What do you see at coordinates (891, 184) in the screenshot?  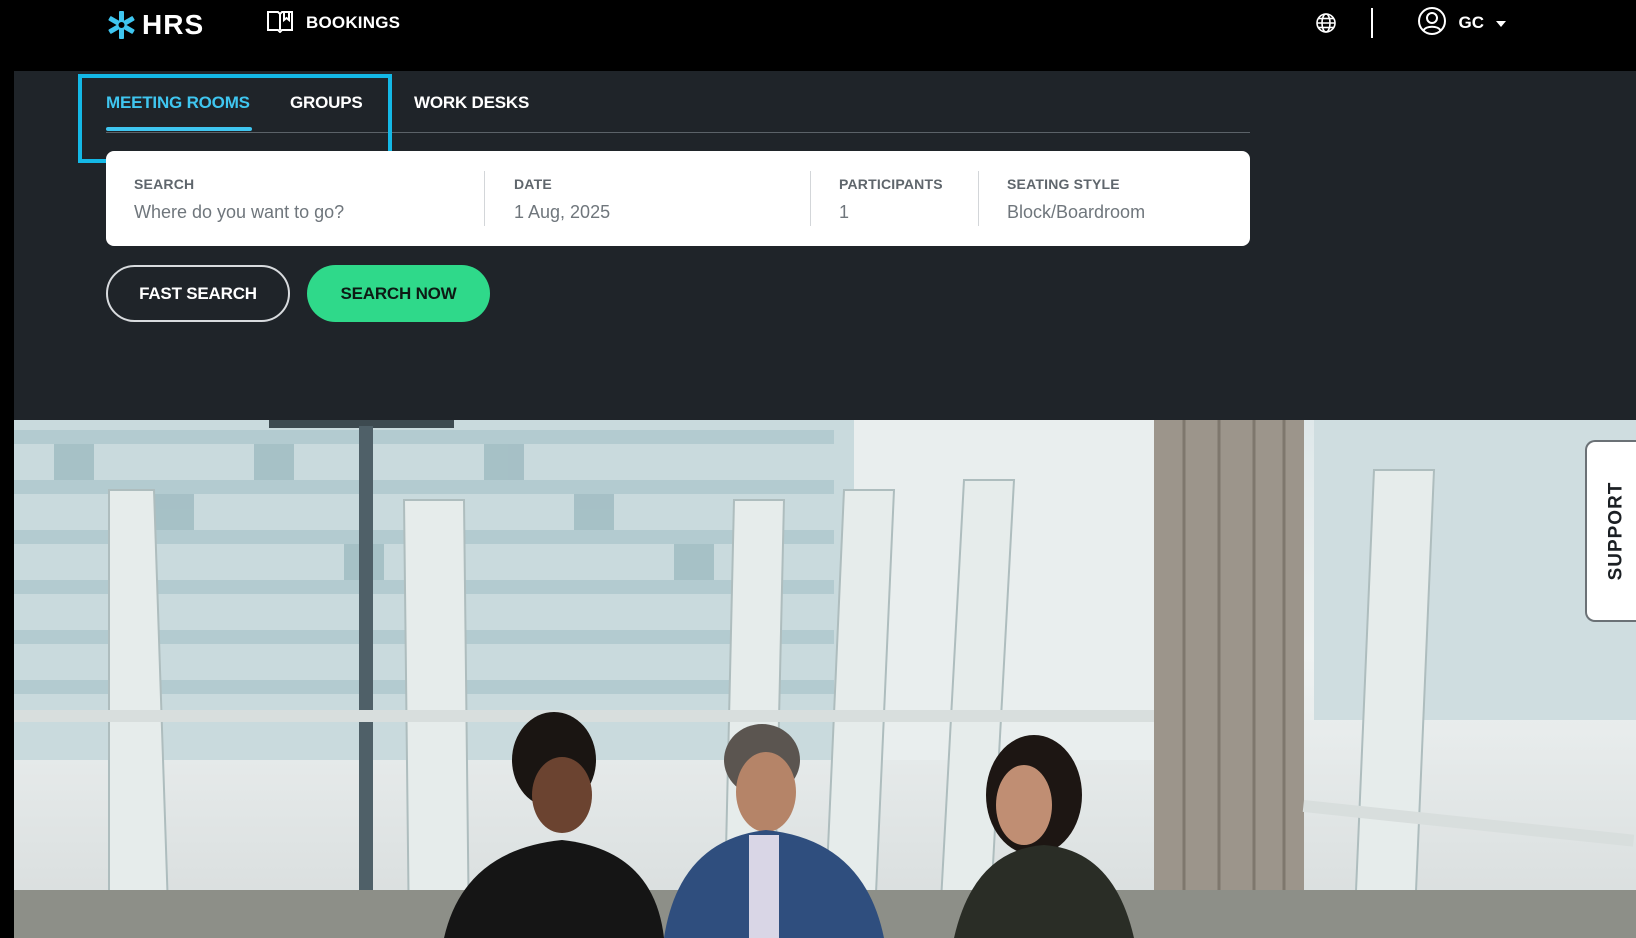 I see `participants-field-label: PARTICIPANTS` at bounding box center [891, 184].